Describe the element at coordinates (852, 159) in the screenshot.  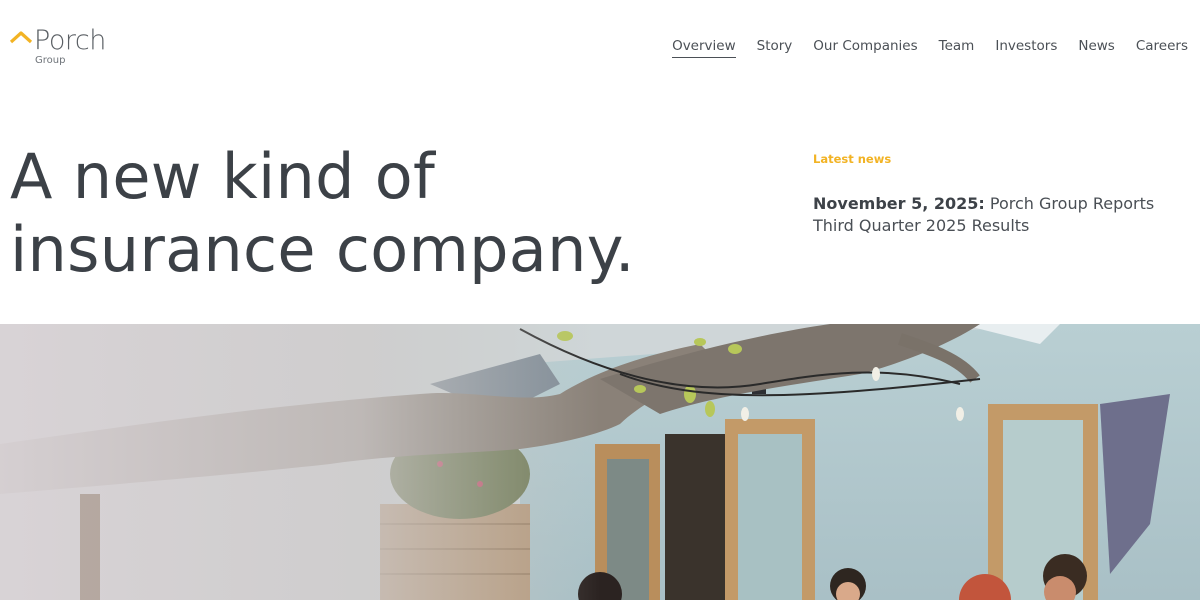
I see `latest-news-label: Latest news` at that location.